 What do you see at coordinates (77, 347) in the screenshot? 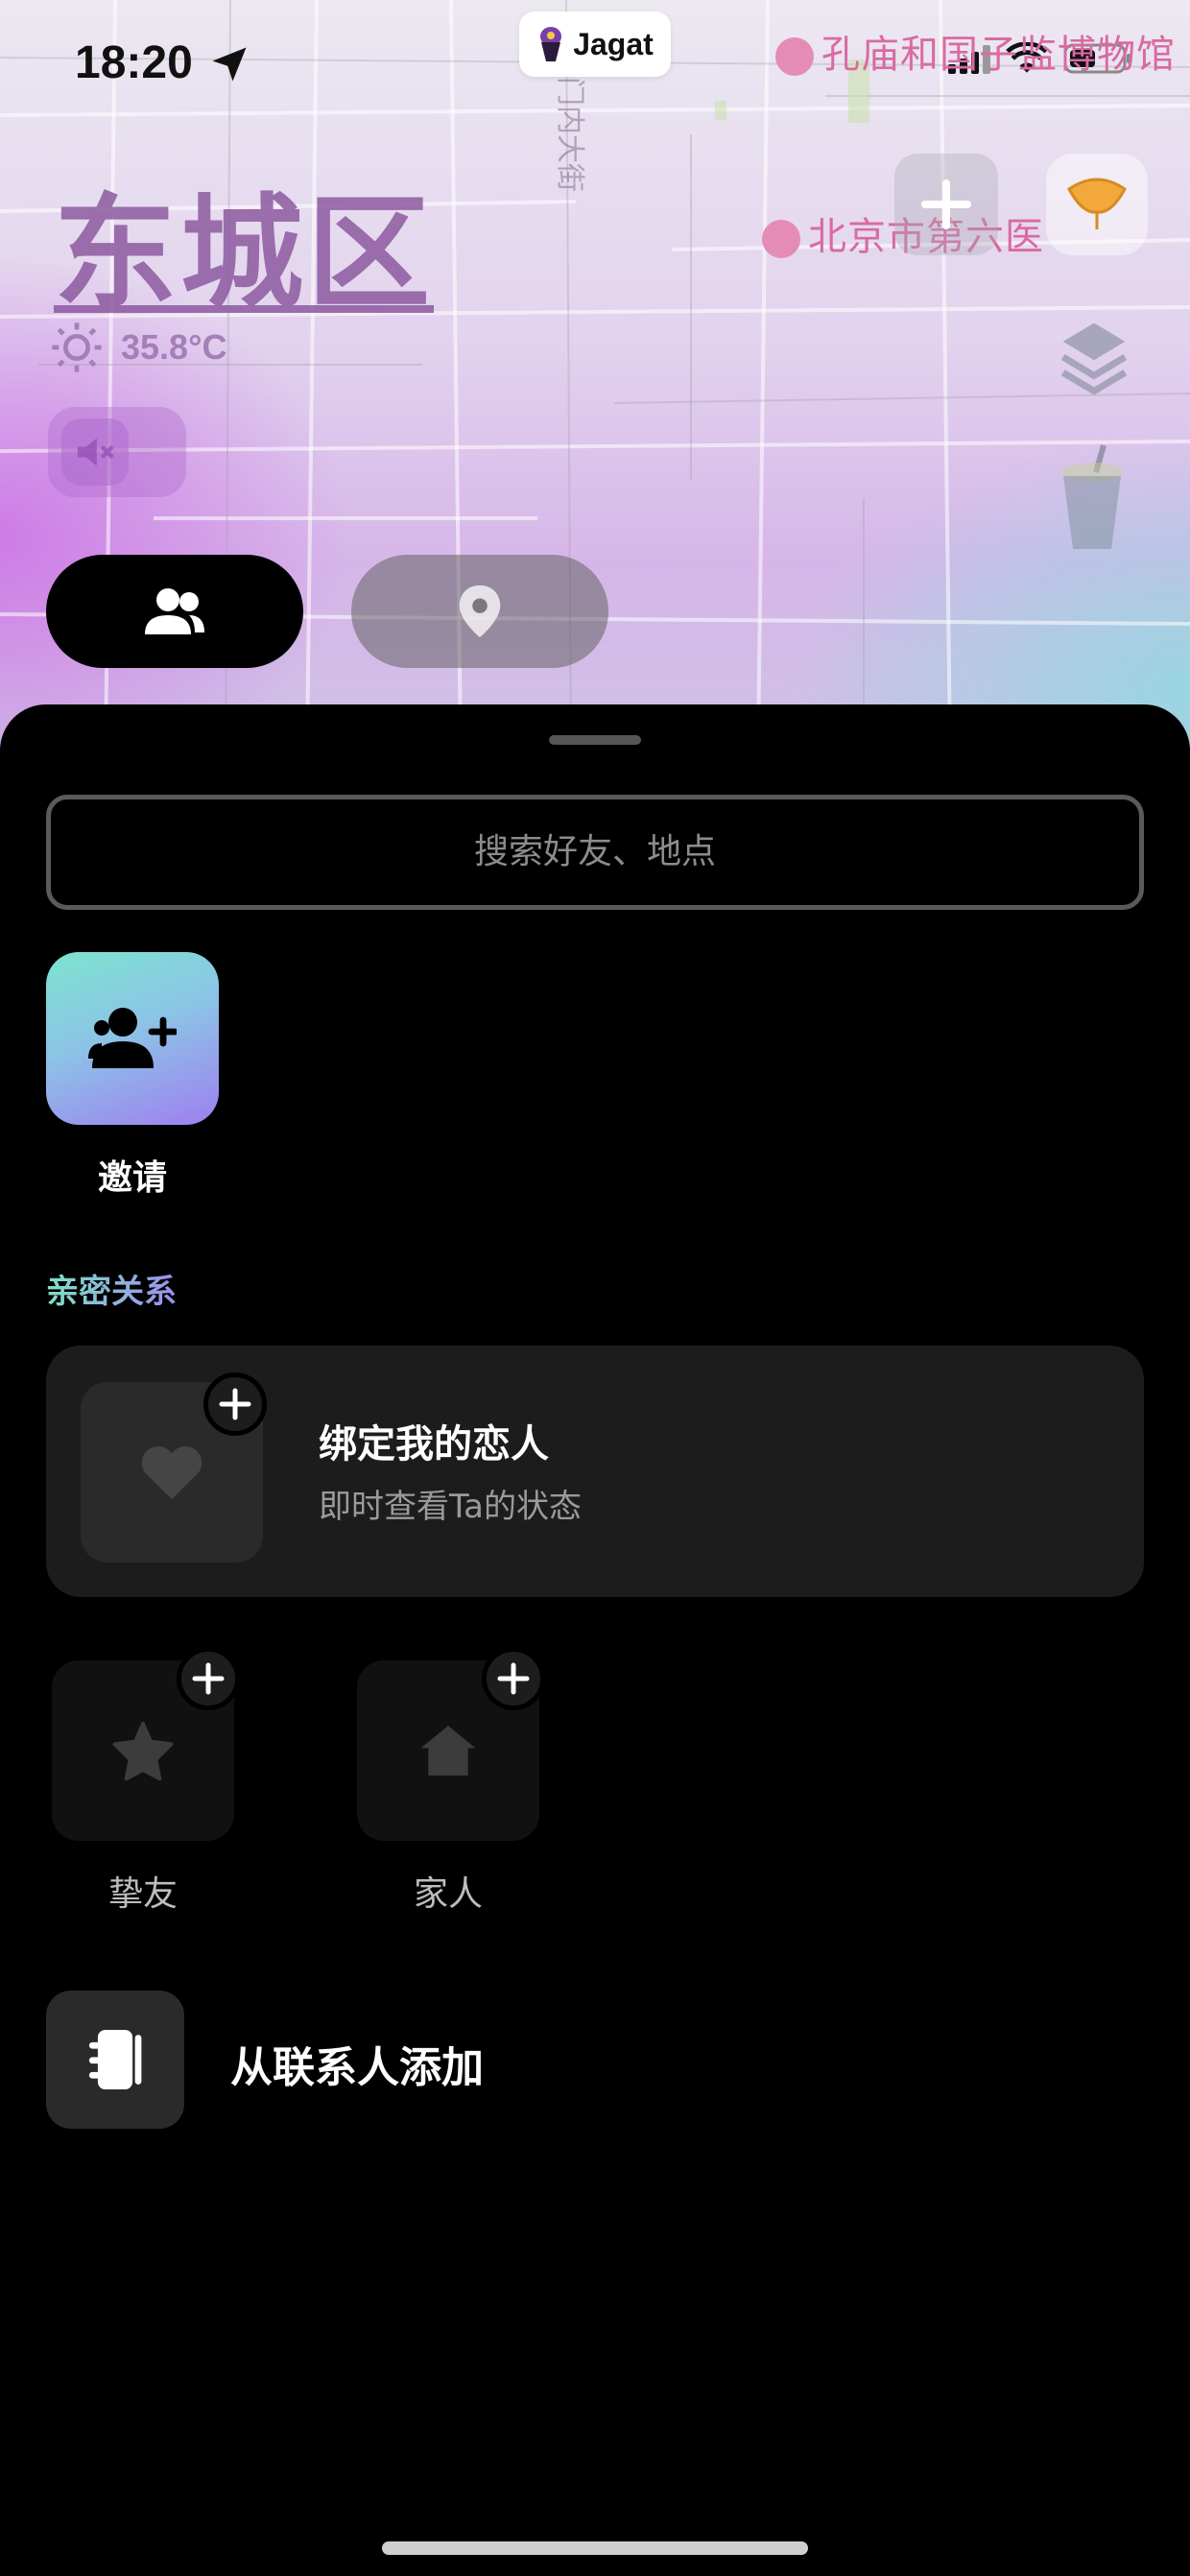
I see `sun-icon` at bounding box center [77, 347].